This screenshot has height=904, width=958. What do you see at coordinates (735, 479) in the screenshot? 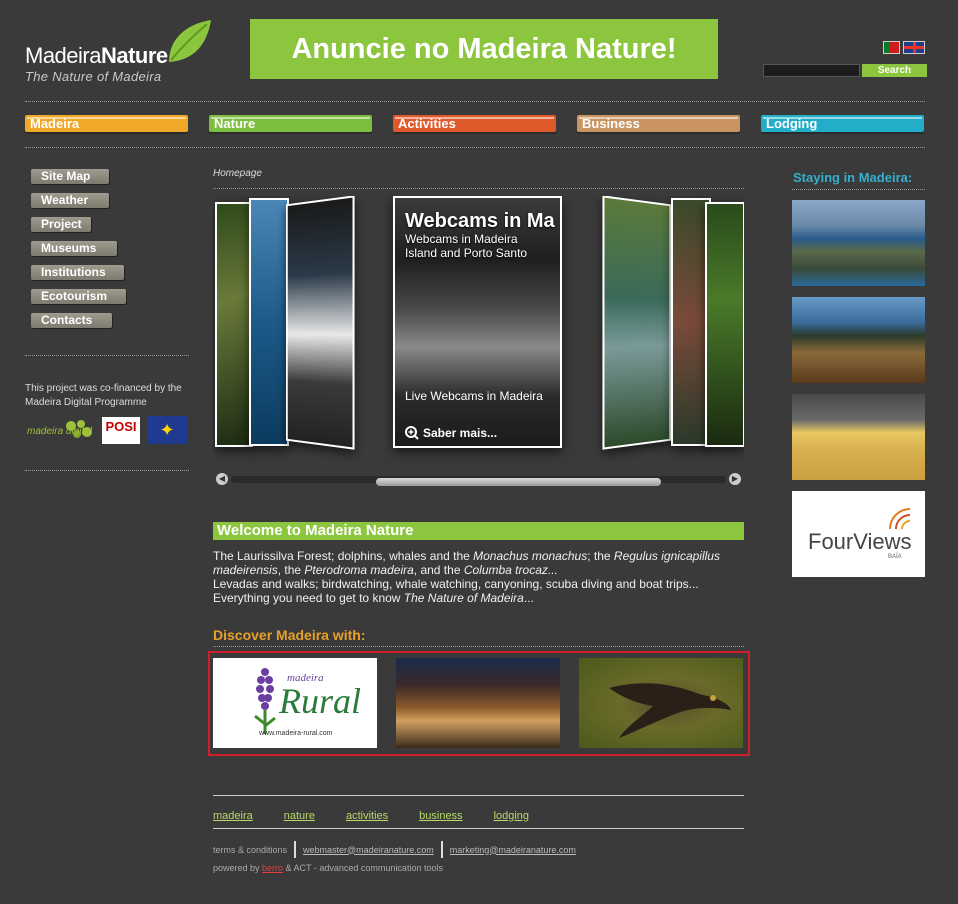
I see `scroll-right-icon: ▶` at bounding box center [735, 479].